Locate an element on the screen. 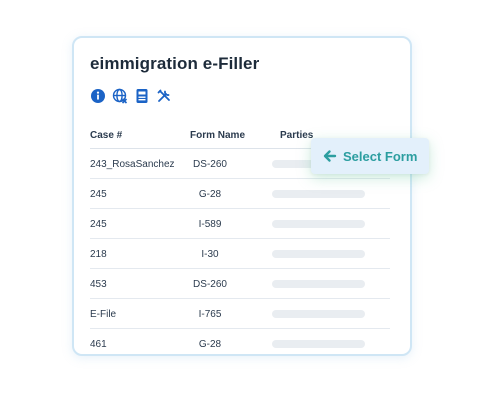 The width and height of the screenshot is (500, 400). info-icon is located at coordinates (98, 96).